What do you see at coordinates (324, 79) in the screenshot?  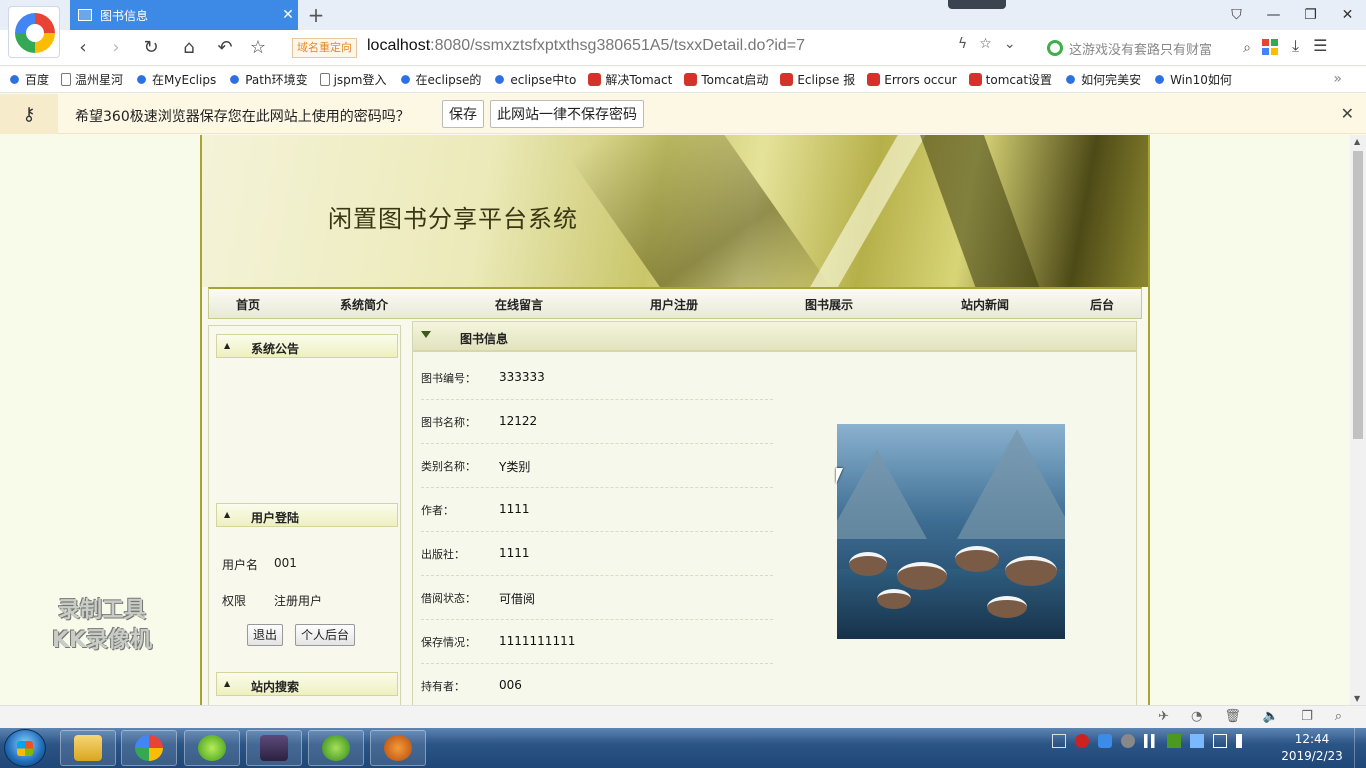 I see `page-icon` at bounding box center [324, 79].